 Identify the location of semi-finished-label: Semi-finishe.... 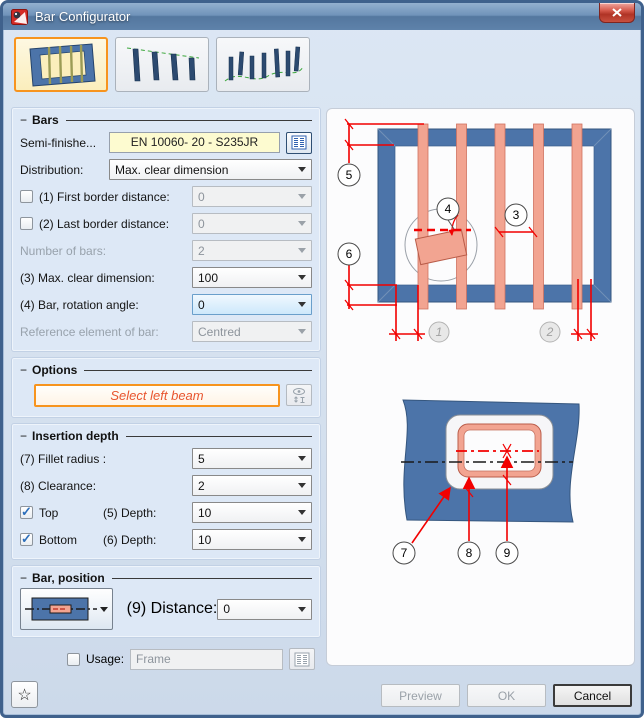
(58, 142).